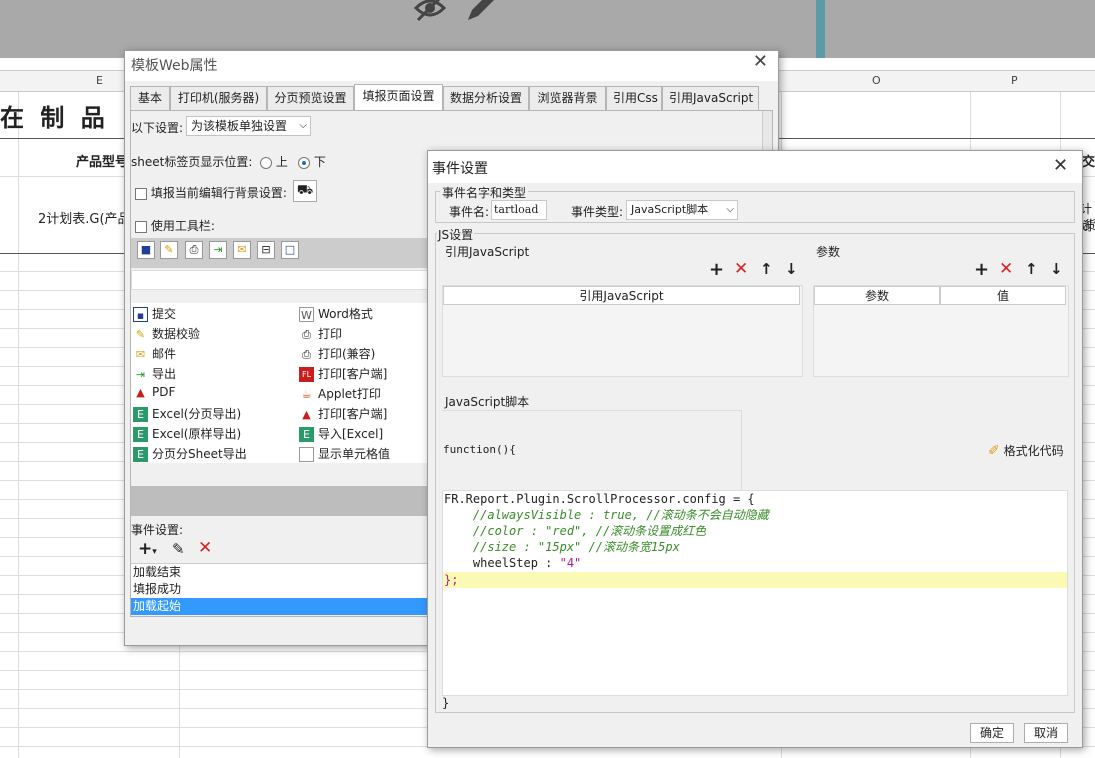  I want to click on btn-import-excel: E 导入[Excel], so click(341, 433).